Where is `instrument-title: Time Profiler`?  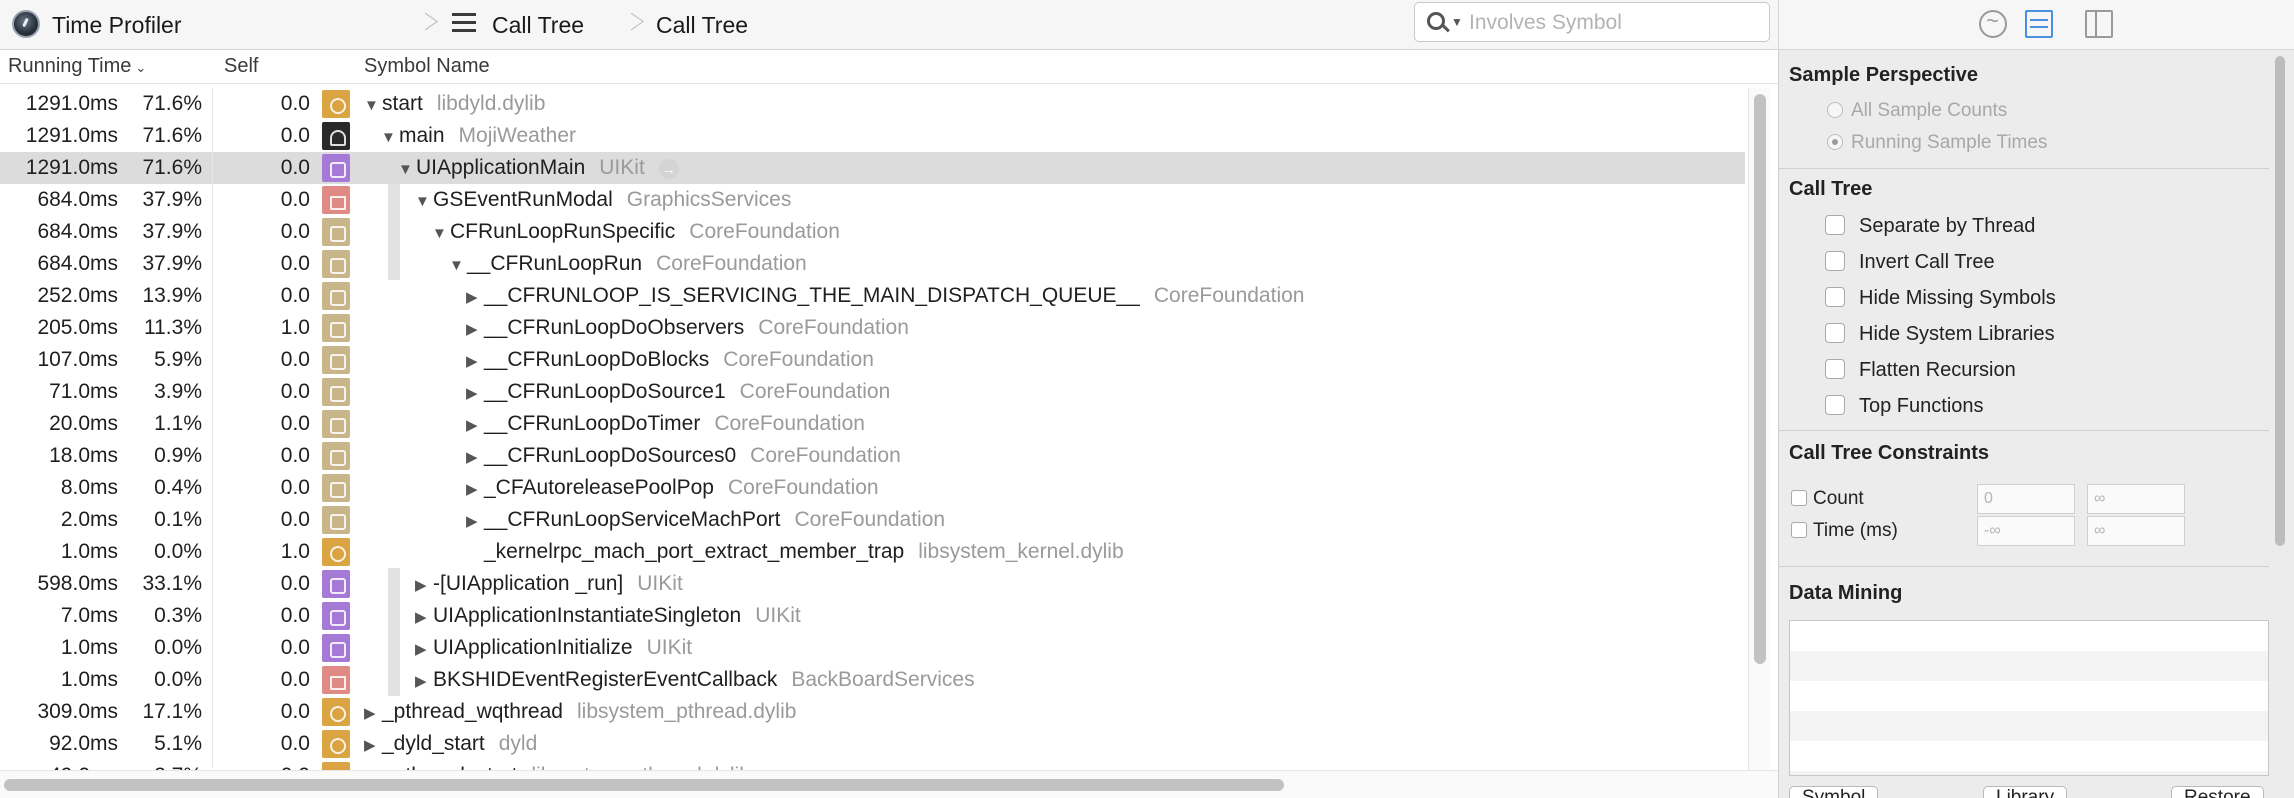 instrument-title: Time Profiler is located at coordinates (117, 25).